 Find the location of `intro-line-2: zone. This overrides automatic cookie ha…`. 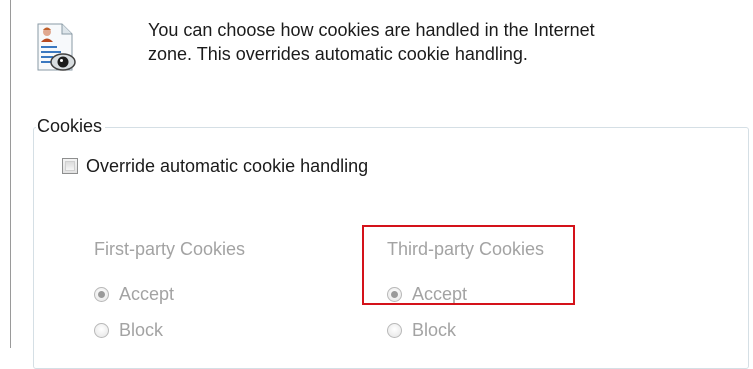

intro-line-2: zone. This overrides automatic cookie ha… is located at coordinates (338, 54).